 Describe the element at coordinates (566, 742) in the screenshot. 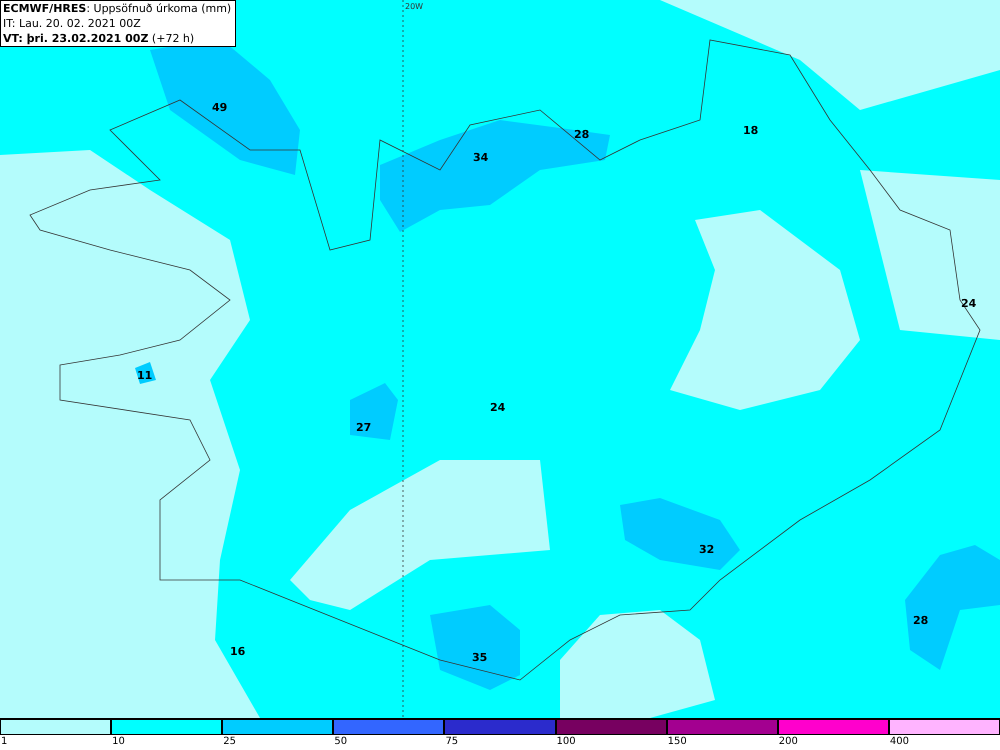

I see `legend-label: 100` at that location.